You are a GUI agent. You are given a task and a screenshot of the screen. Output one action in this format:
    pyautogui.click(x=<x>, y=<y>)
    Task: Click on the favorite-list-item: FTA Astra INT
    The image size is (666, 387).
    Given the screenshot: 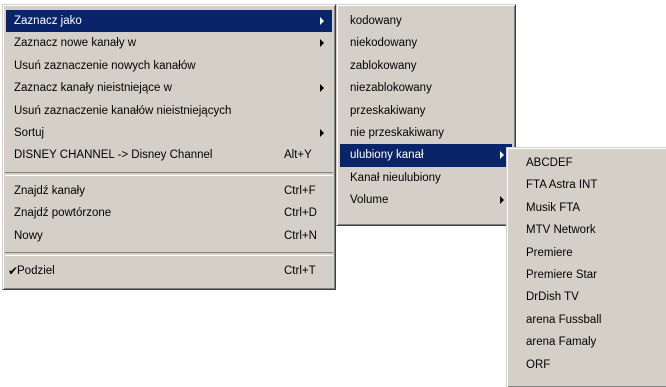 What is the action you would take?
    pyautogui.click(x=588, y=185)
    